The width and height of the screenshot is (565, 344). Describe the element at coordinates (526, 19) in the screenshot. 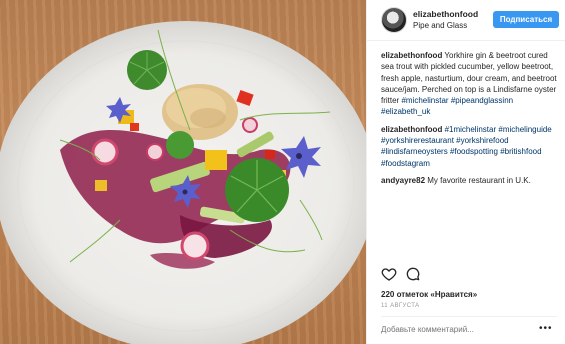

I see `follow-button: Подписаться` at that location.